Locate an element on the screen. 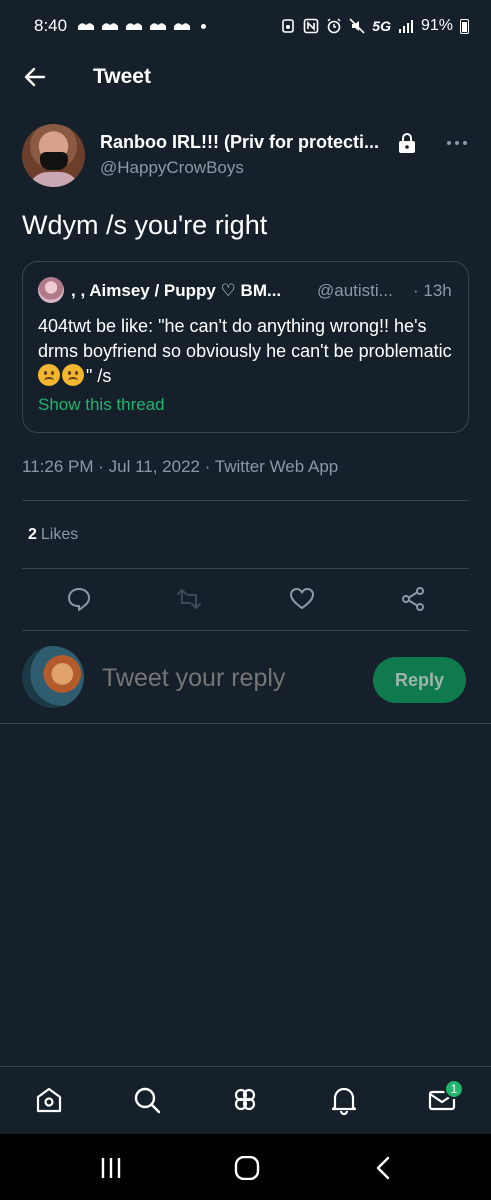  like-heart-icon is located at coordinates (302, 599).